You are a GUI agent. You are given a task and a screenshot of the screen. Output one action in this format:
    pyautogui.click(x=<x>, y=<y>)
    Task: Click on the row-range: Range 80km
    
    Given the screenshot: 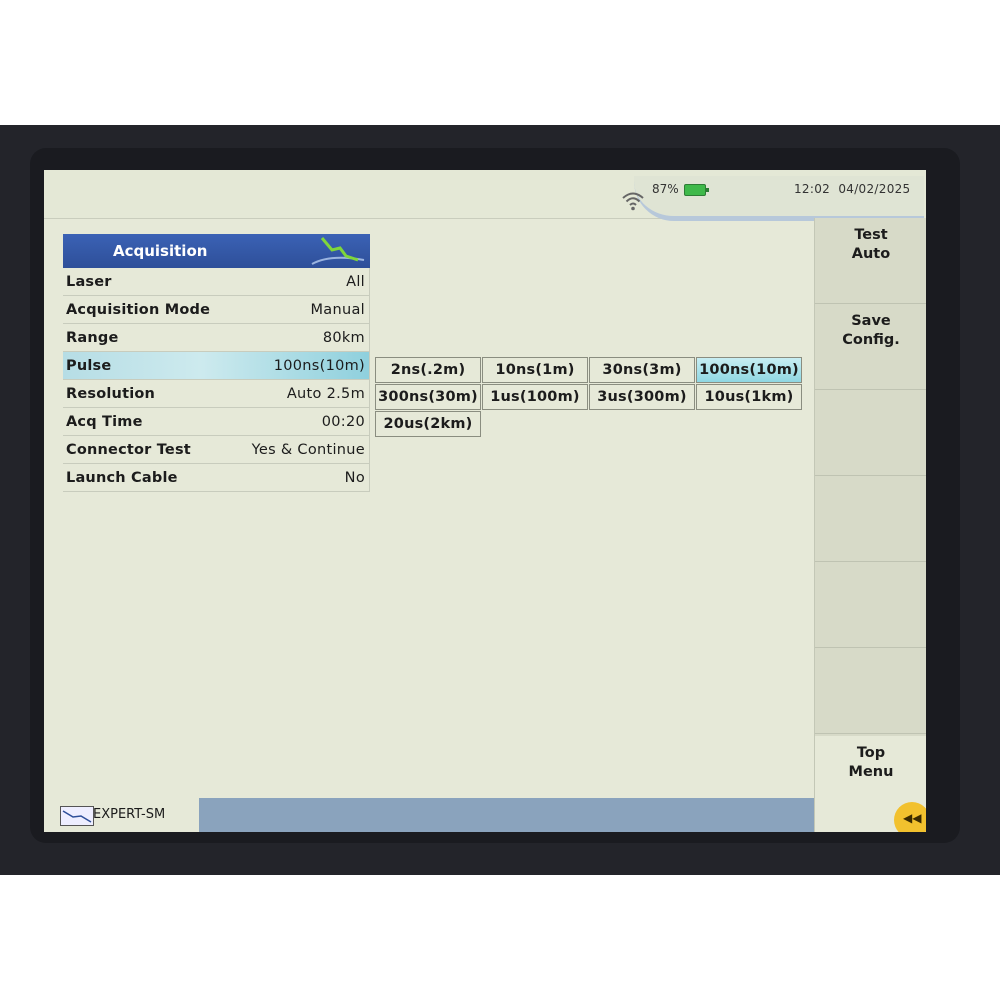 What is the action you would take?
    pyautogui.click(x=216, y=338)
    